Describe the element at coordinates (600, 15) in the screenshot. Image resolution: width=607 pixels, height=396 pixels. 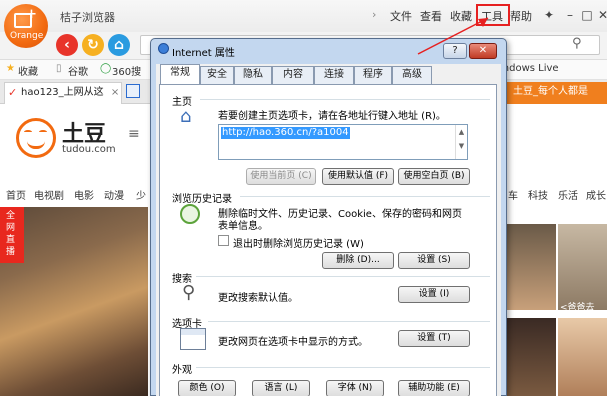
I see `close-window-icon: ✕` at that location.